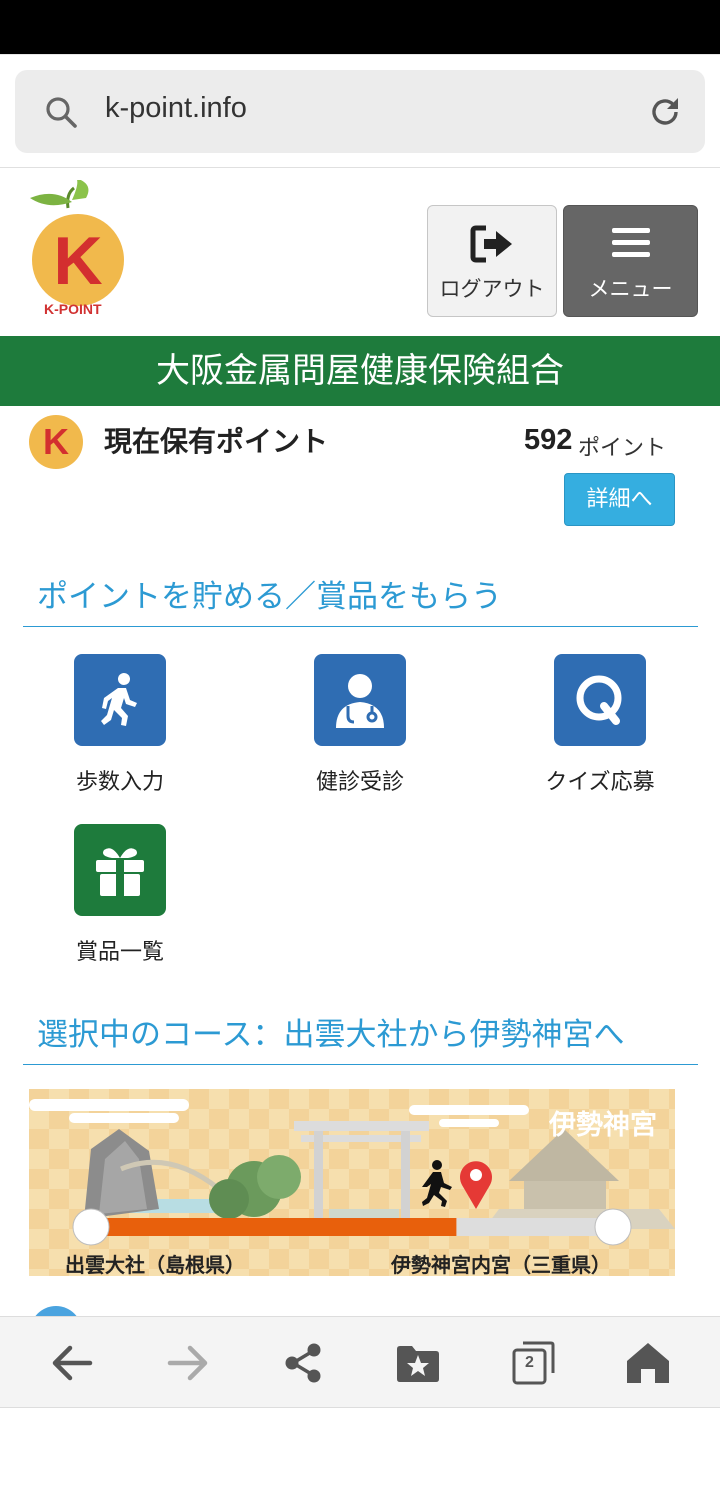  I want to click on quiz-entry-tile: クイズ応募, so click(599, 729).